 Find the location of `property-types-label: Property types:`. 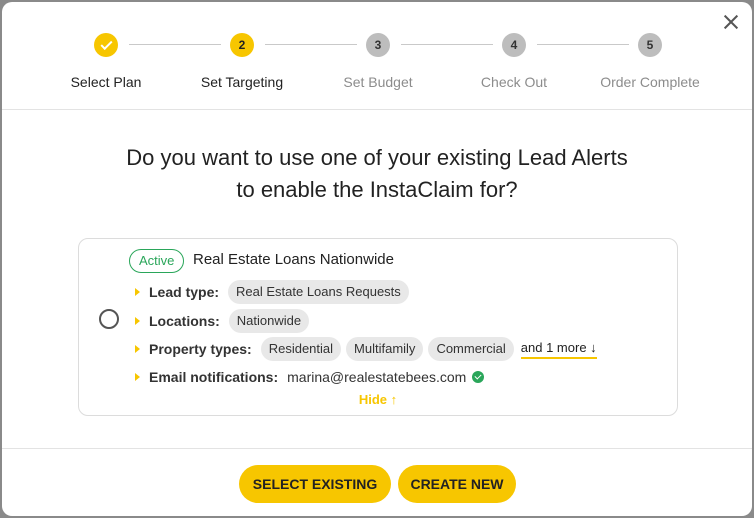

property-types-label: Property types: is located at coordinates (200, 349).